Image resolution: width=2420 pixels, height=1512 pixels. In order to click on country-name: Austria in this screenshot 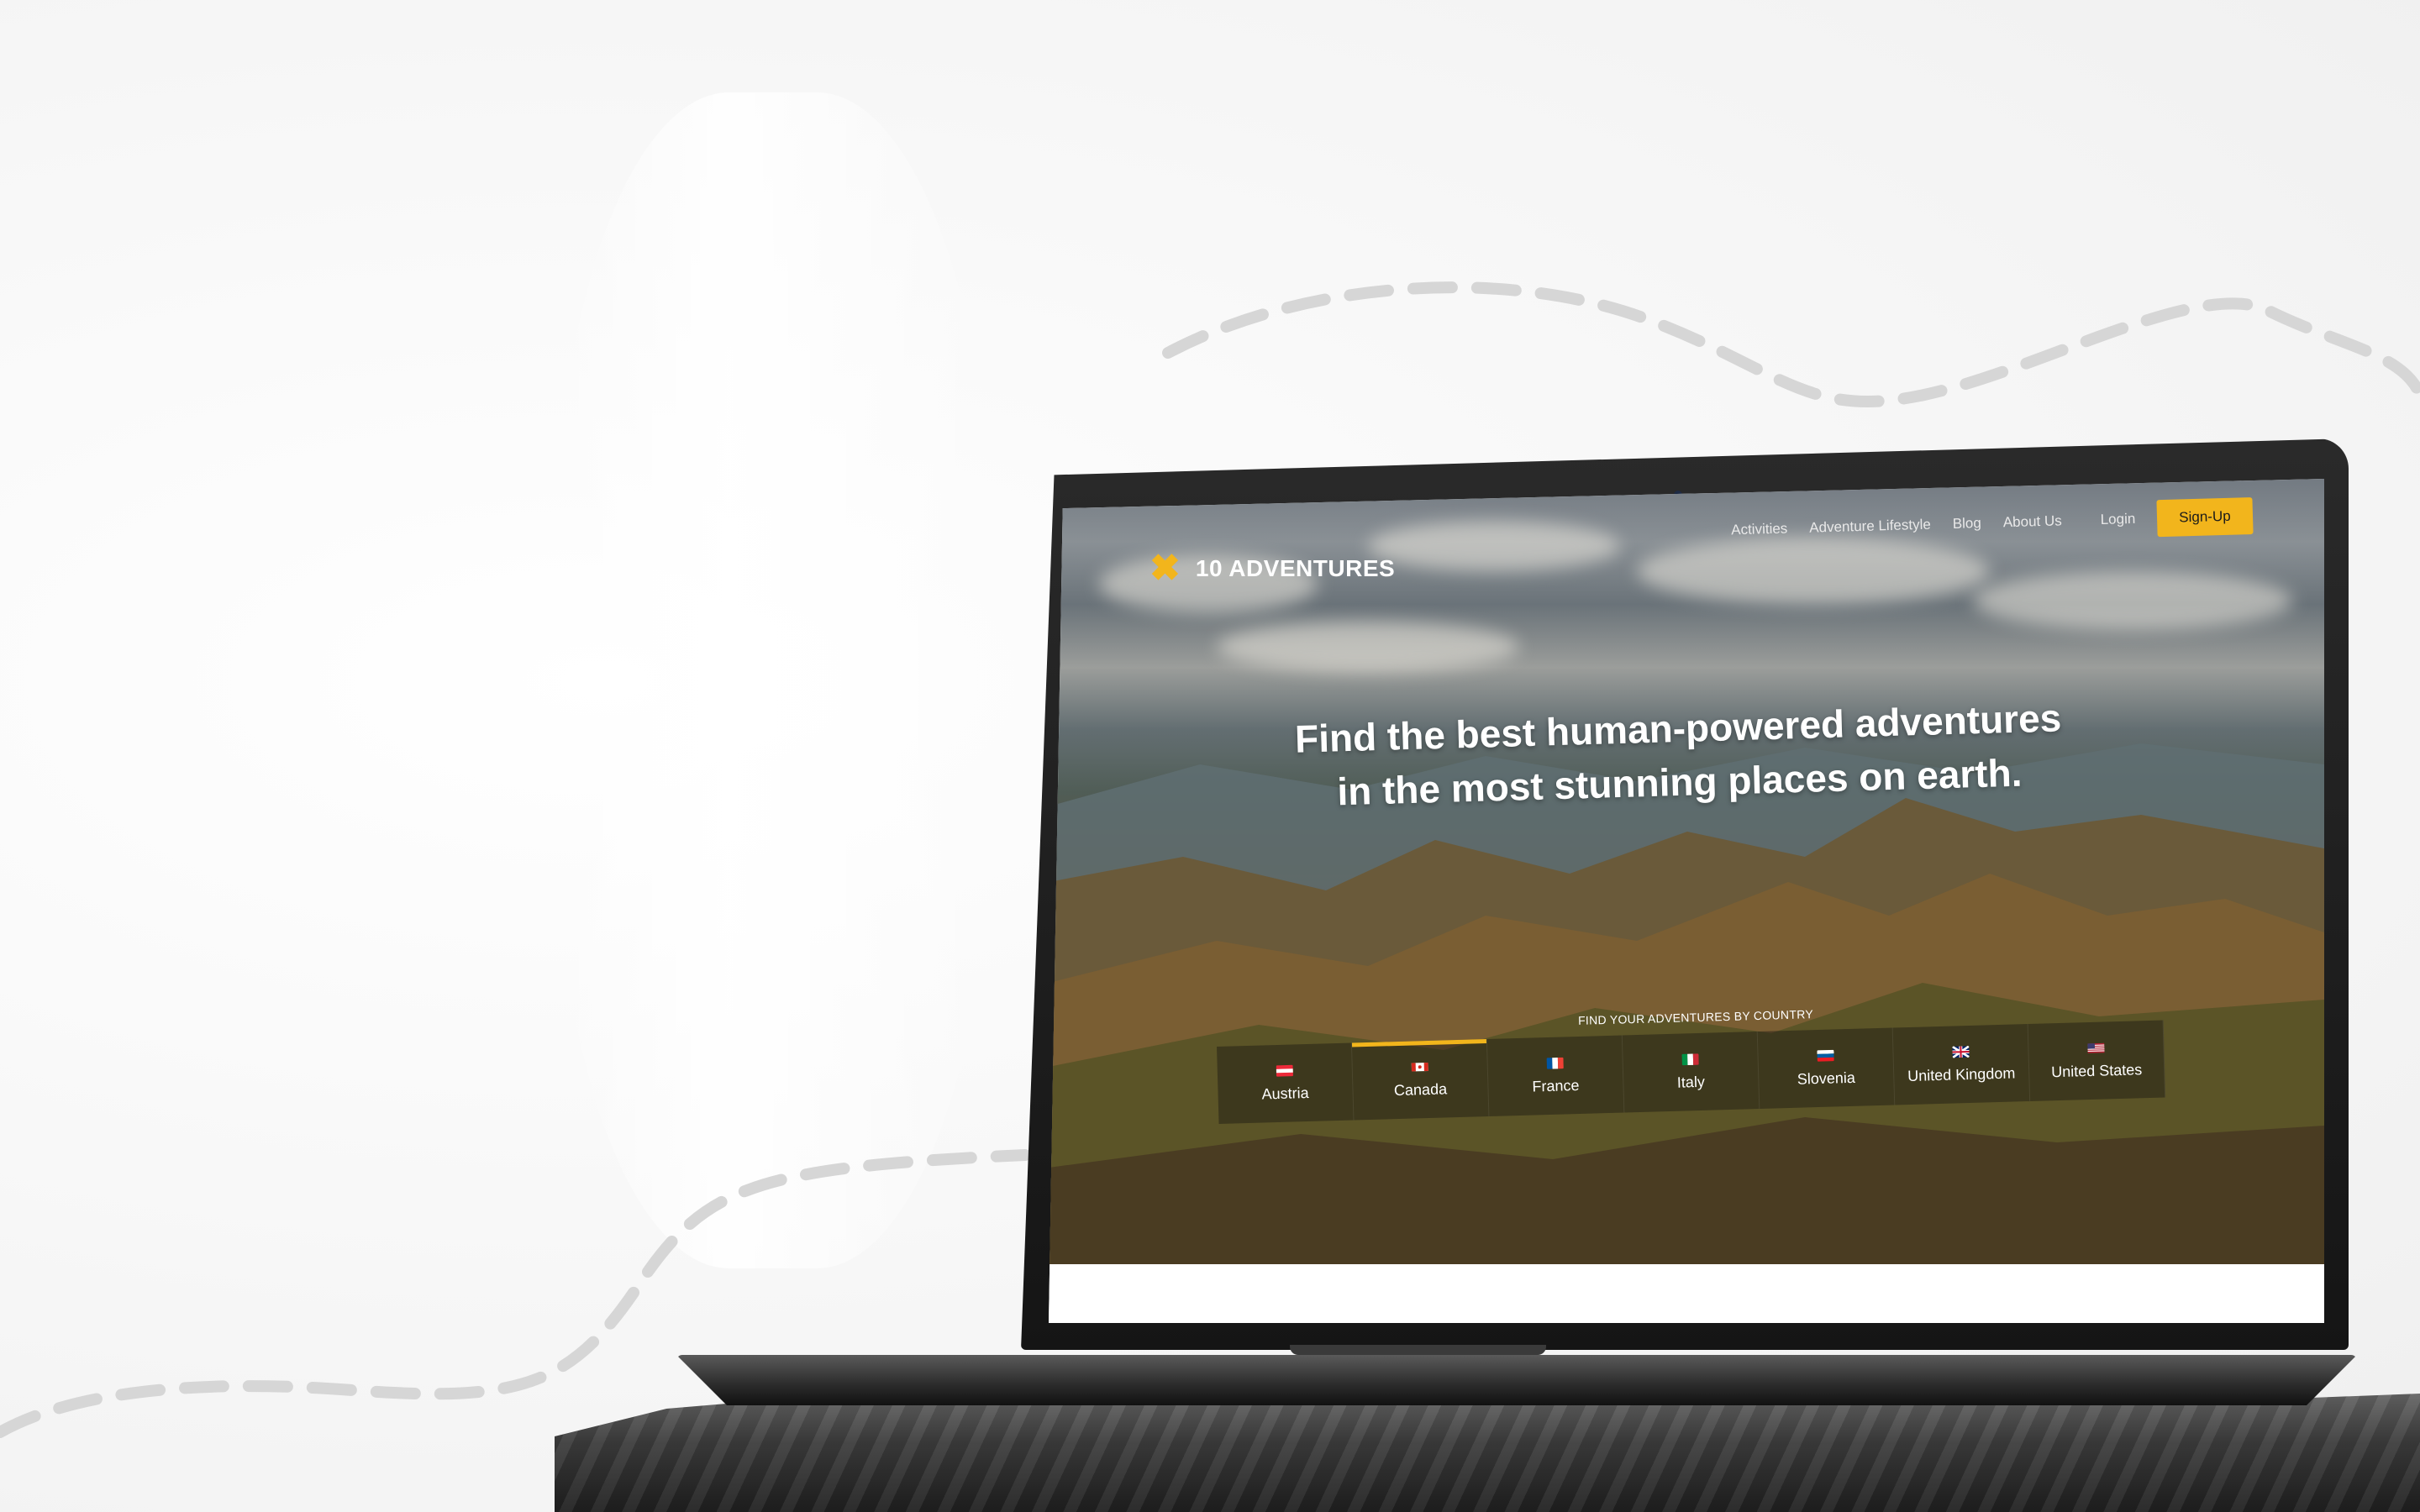, I will do `click(1285, 1093)`.